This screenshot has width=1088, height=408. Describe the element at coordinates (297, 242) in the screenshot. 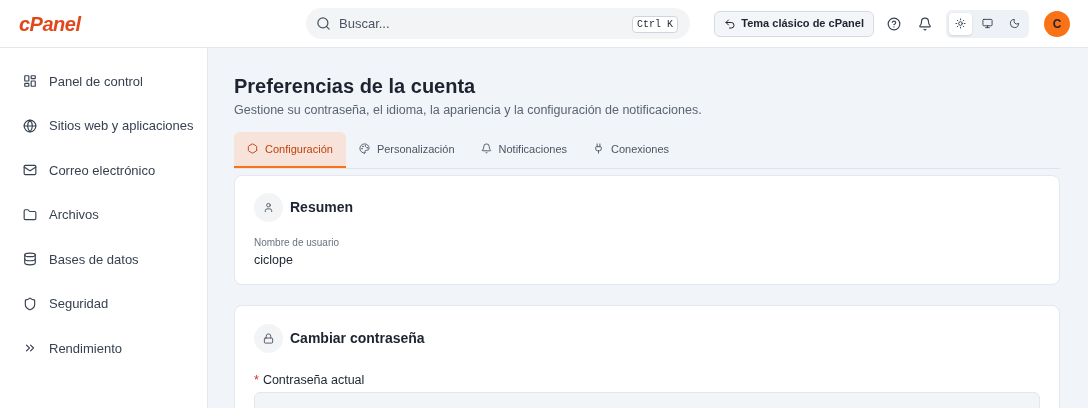

I see `field-label: Nombre de usuario` at that location.